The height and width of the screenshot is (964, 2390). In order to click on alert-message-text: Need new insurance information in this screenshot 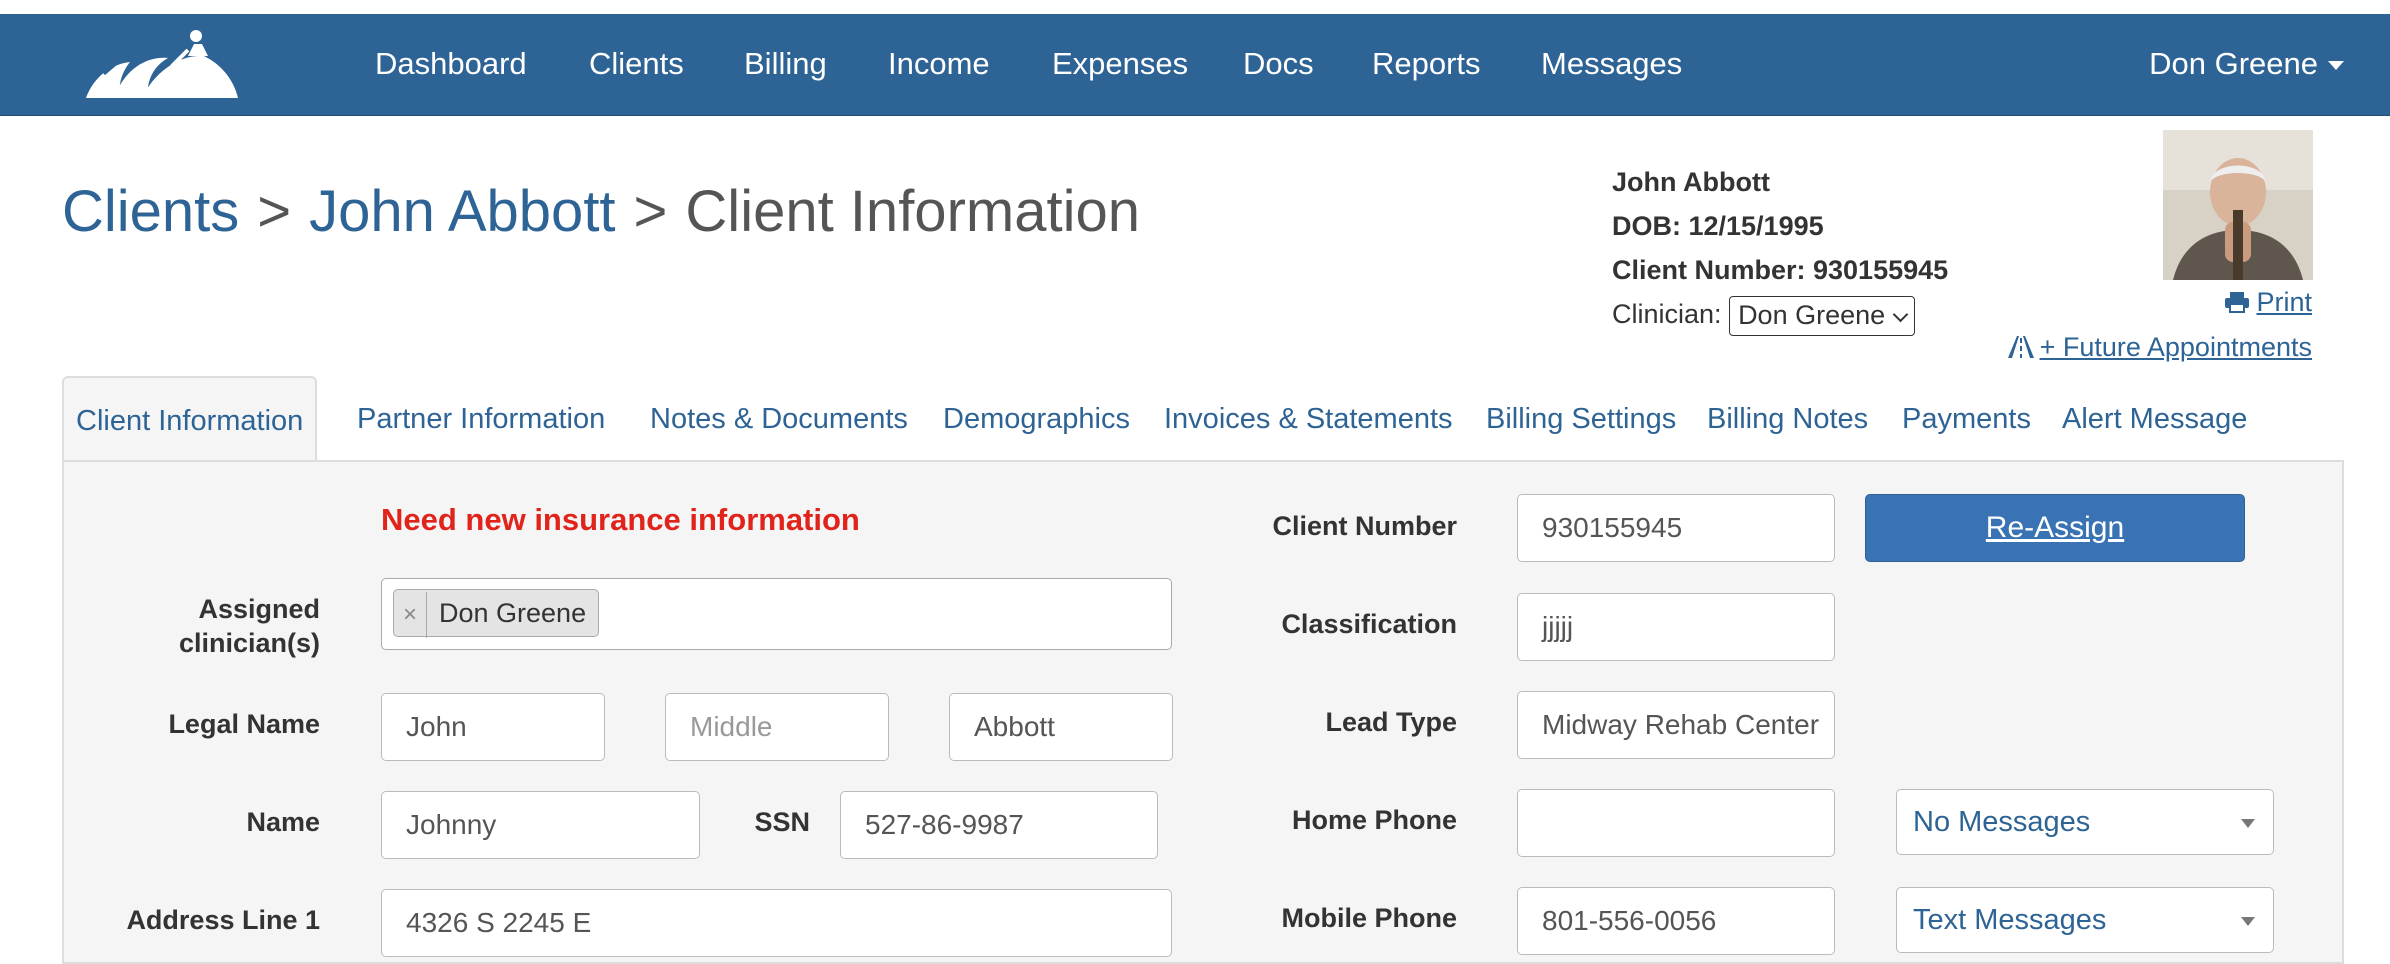, I will do `click(620, 519)`.